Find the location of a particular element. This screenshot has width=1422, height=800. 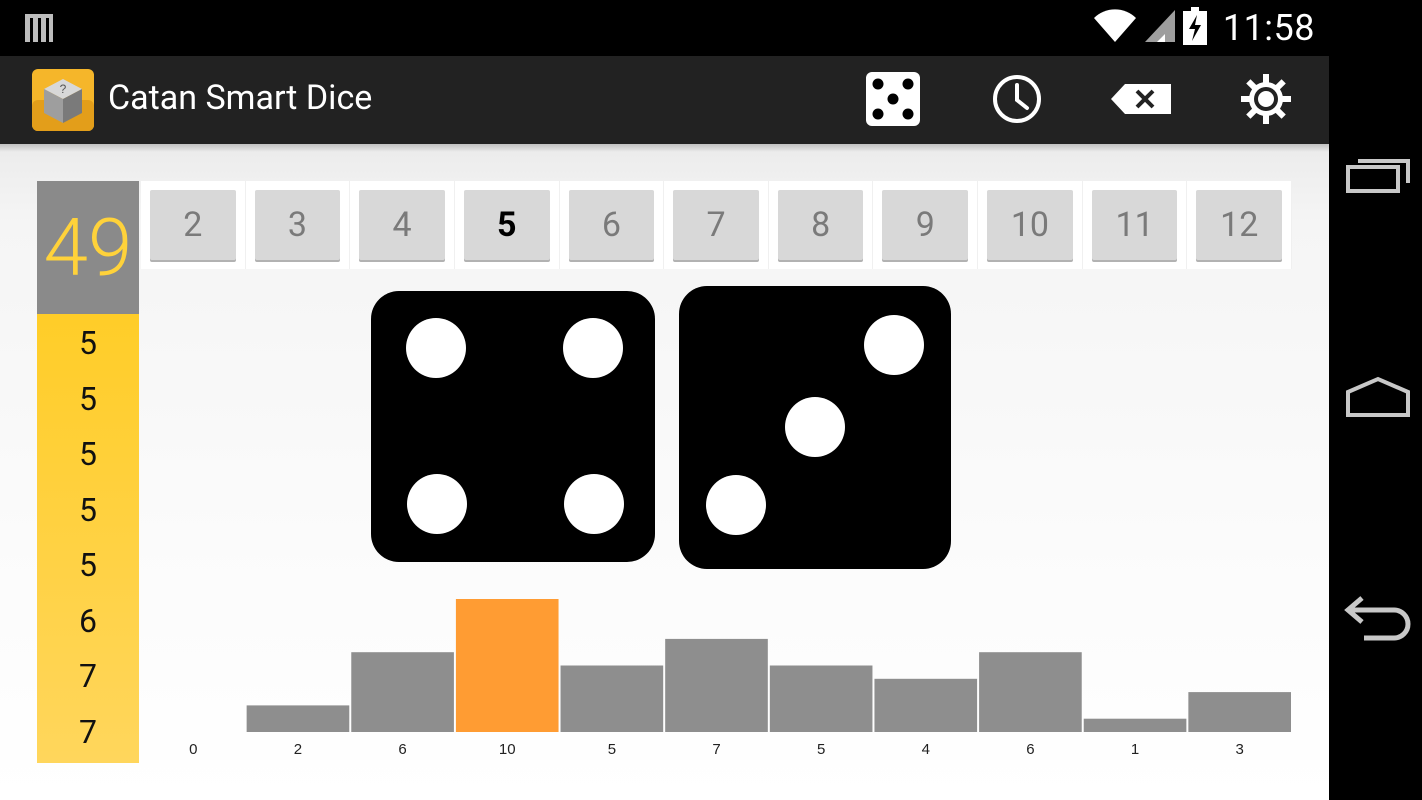

num-cell: 2 is located at coordinates (193, 225).